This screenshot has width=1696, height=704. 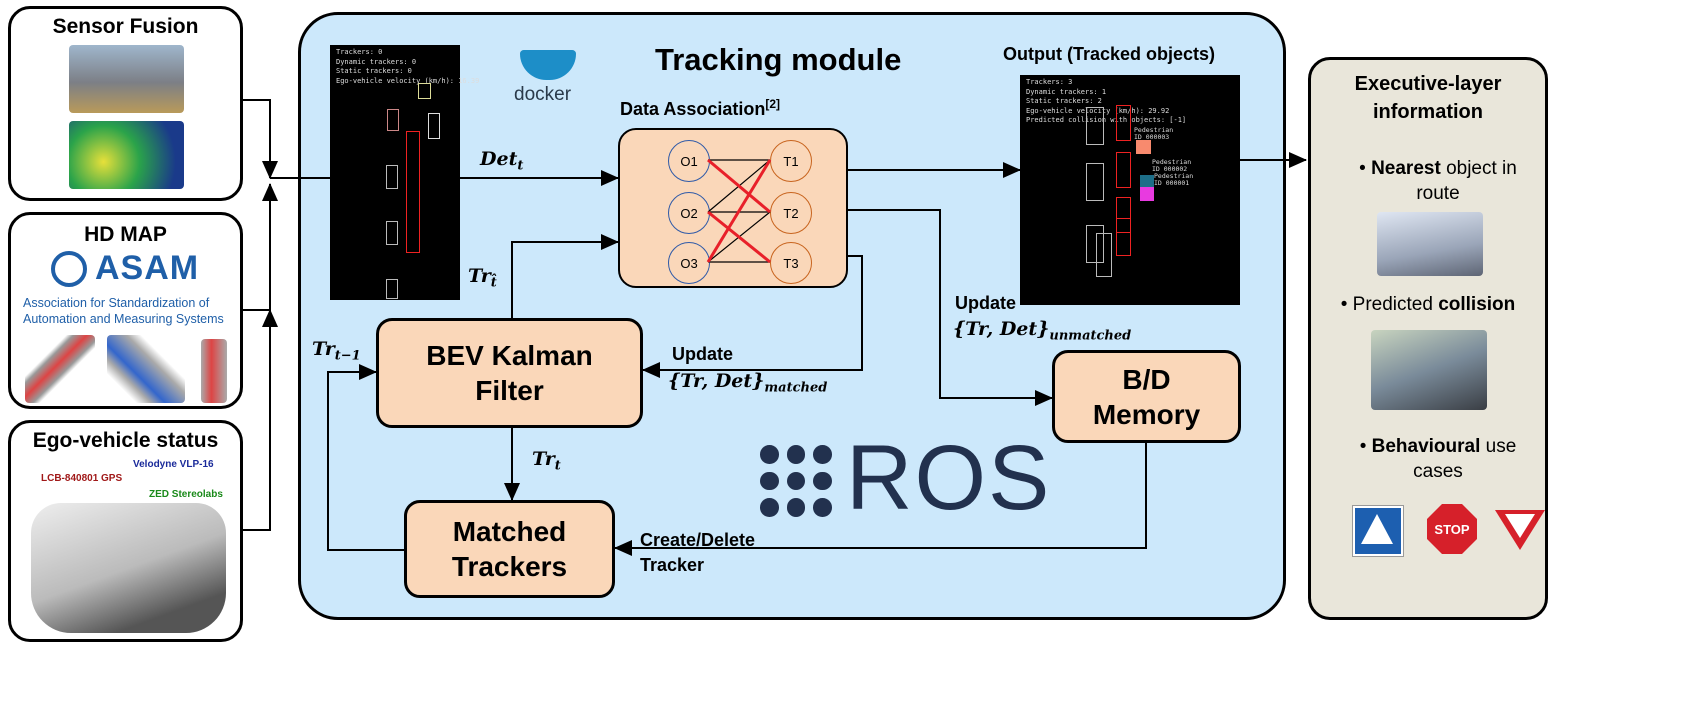 What do you see at coordinates (260, 139) in the screenshot?
I see `sensor-fusion-connector` at bounding box center [260, 139].